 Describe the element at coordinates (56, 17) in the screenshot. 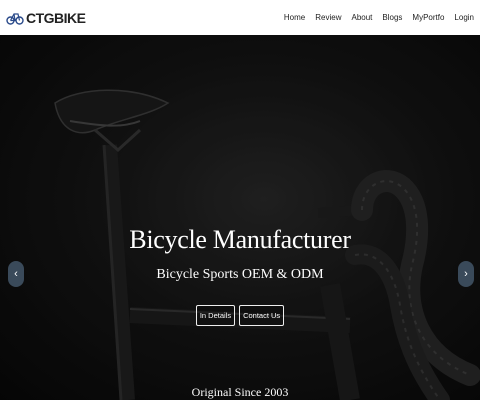

I see `brand-name: CTGBIKE` at that location.